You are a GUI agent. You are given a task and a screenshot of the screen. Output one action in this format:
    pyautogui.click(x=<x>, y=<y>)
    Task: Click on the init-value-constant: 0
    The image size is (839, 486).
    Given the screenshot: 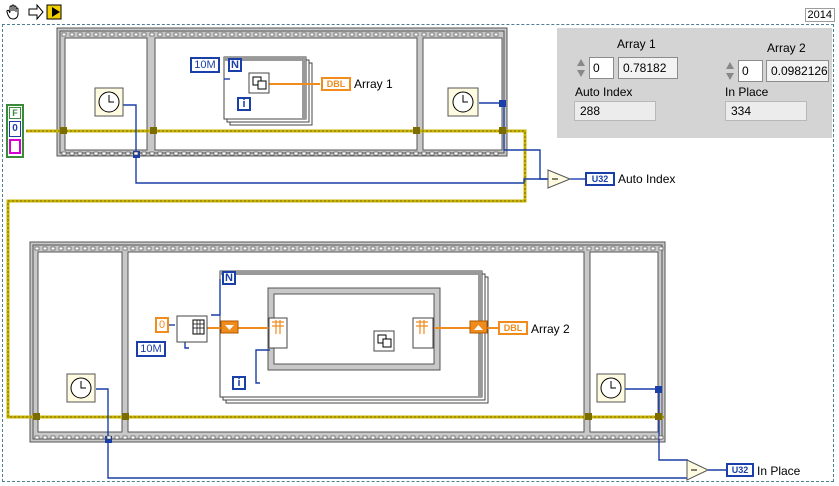 What is the action you would take?
    pyautogui.click(x=162, y=325)
    